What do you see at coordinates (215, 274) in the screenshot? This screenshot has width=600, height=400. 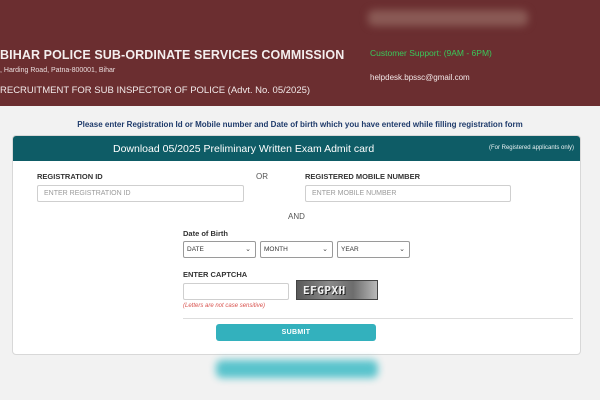 I see `captcha-label: ENTER CAPTCHA` at bounding box center [215, 274].